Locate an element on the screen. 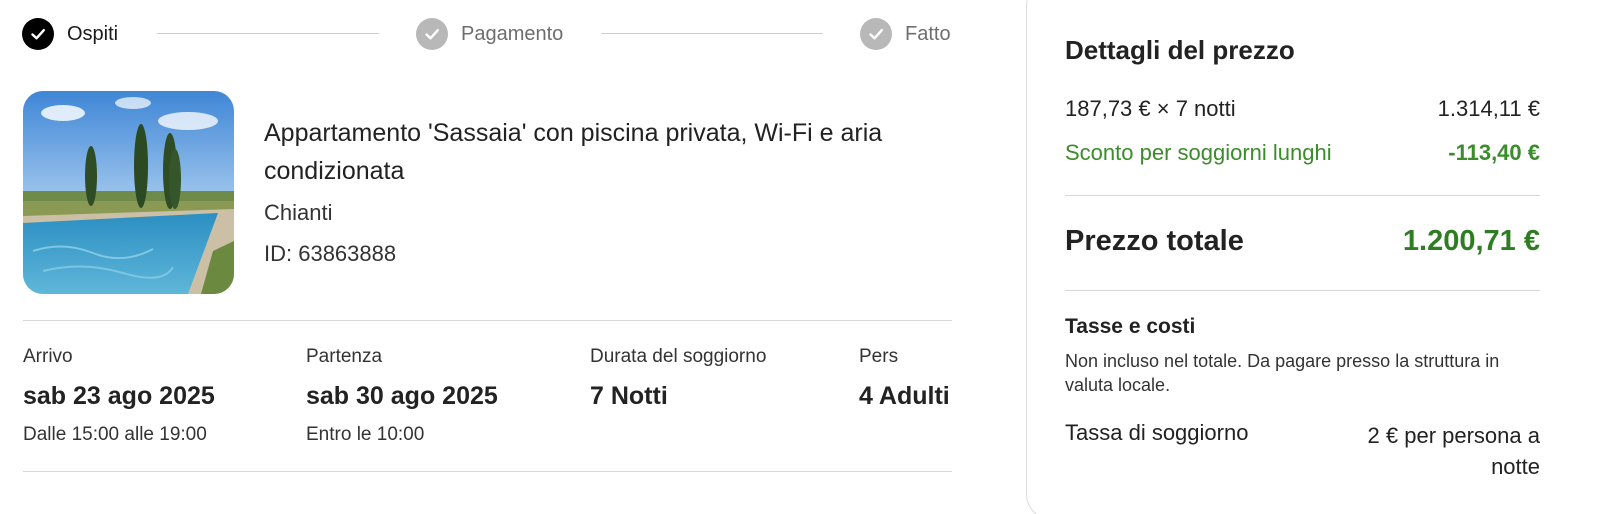 This screenshot has height=514, width=1600. discount-label: Sconto per soggiorni lunghi is located at coordinates (1198, 152).